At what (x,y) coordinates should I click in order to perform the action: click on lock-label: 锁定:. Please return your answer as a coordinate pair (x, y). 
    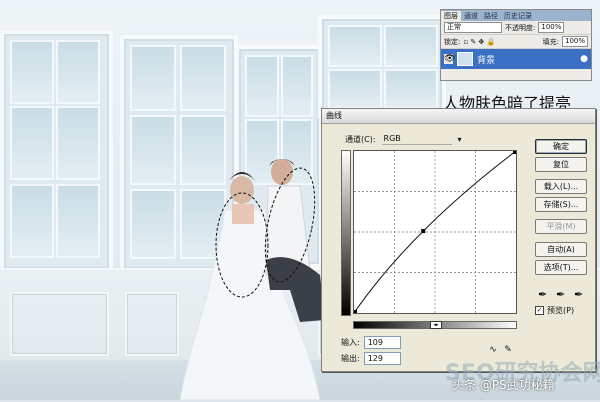
    Looking at the image, I should click on (452, 41).